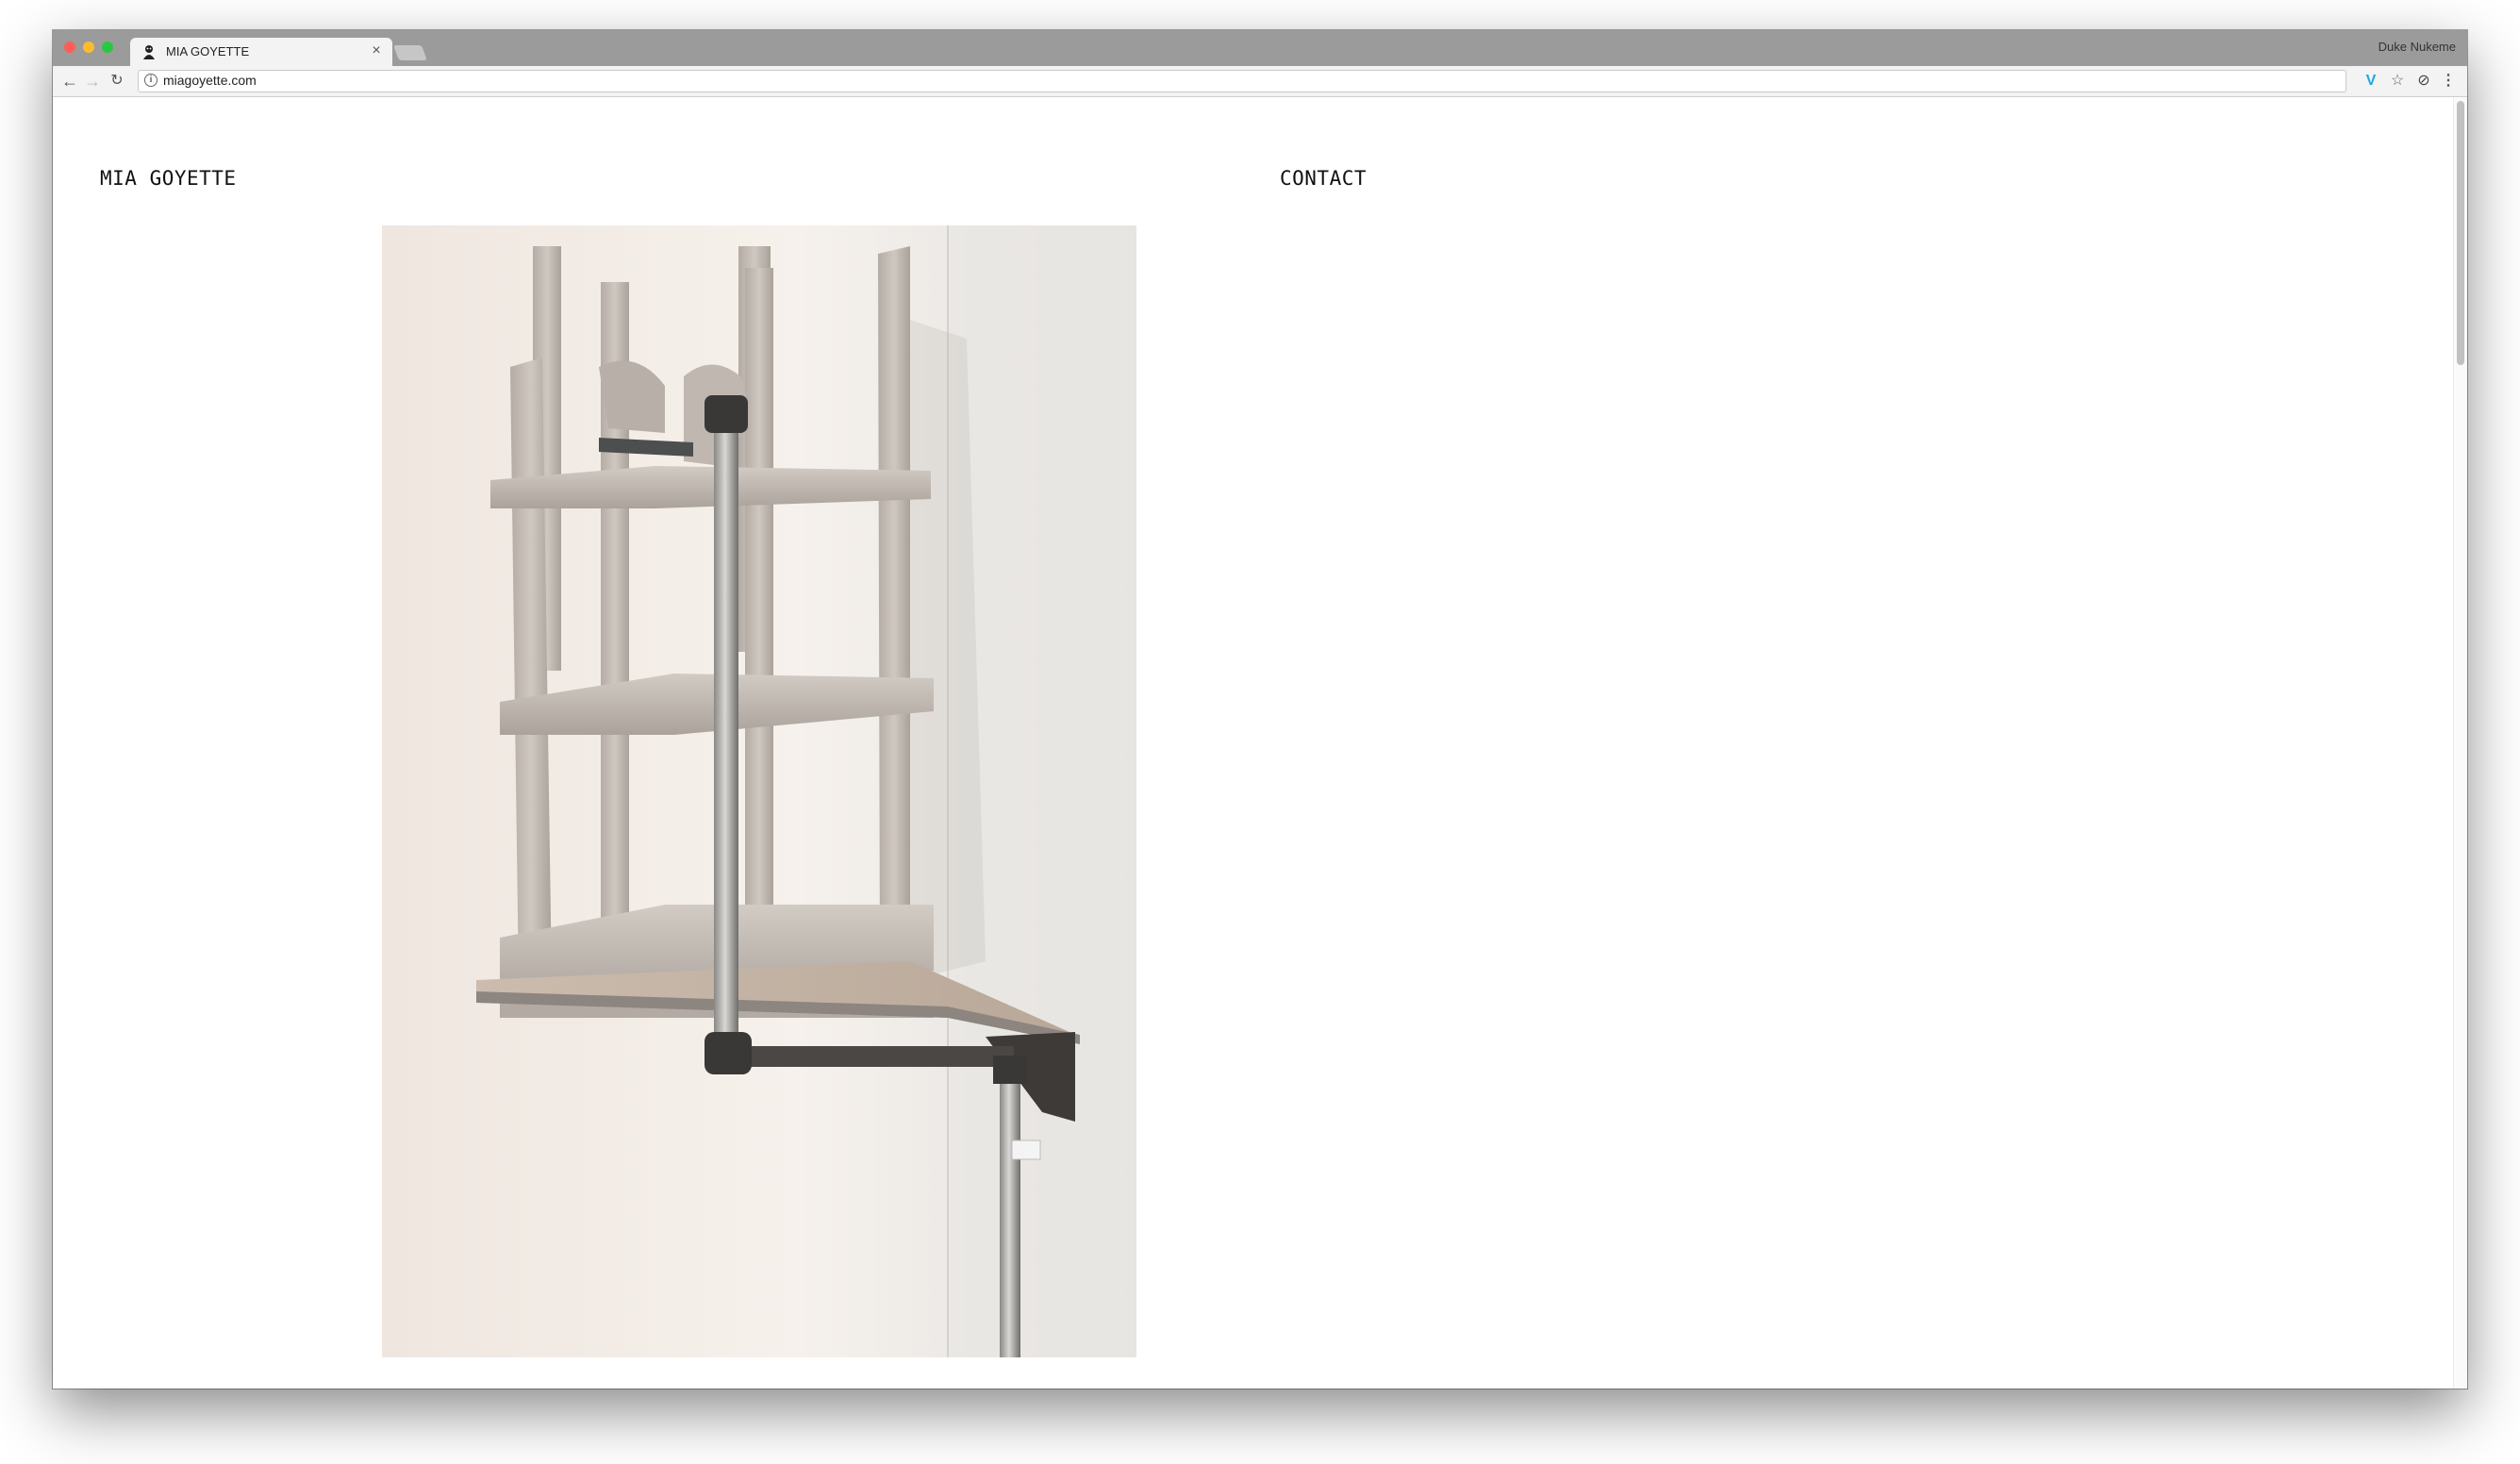 This screenshot has height=1464, width=2520. I want to click on favicon-icon, so click(149, 52).